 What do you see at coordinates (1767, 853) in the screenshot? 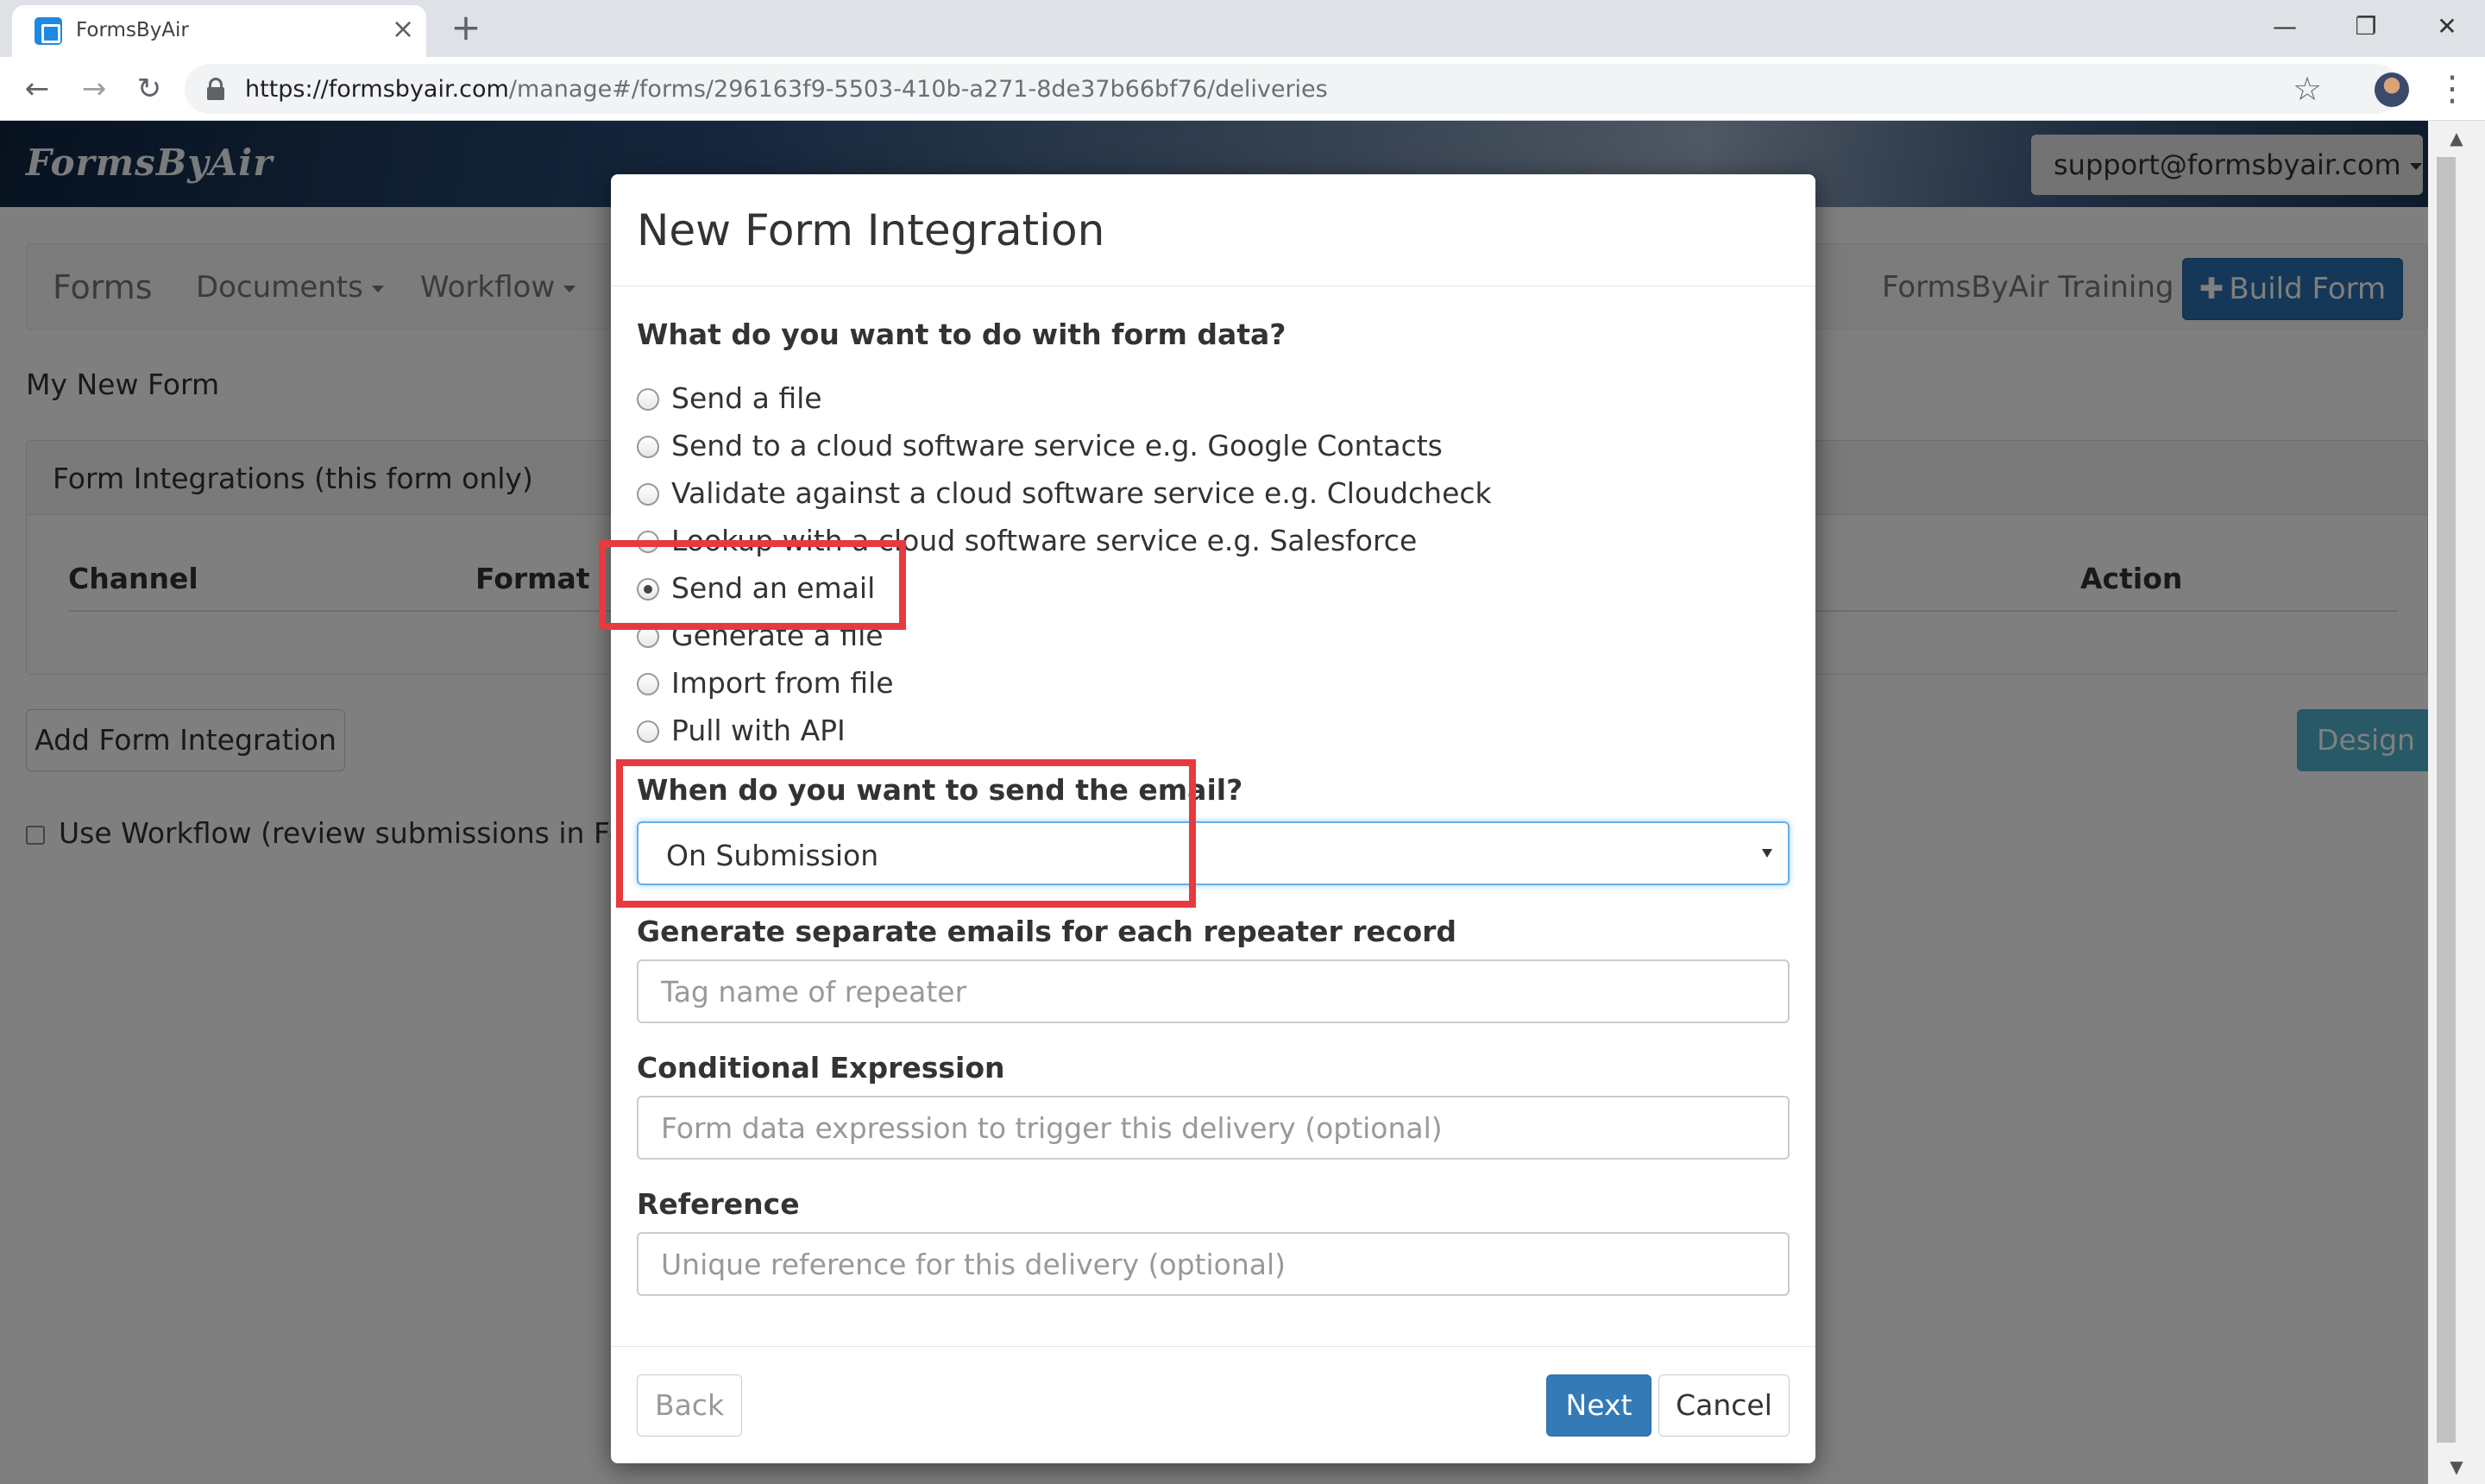
I see `dropdown-arrow-icon` at bounding box center [1767, 853].